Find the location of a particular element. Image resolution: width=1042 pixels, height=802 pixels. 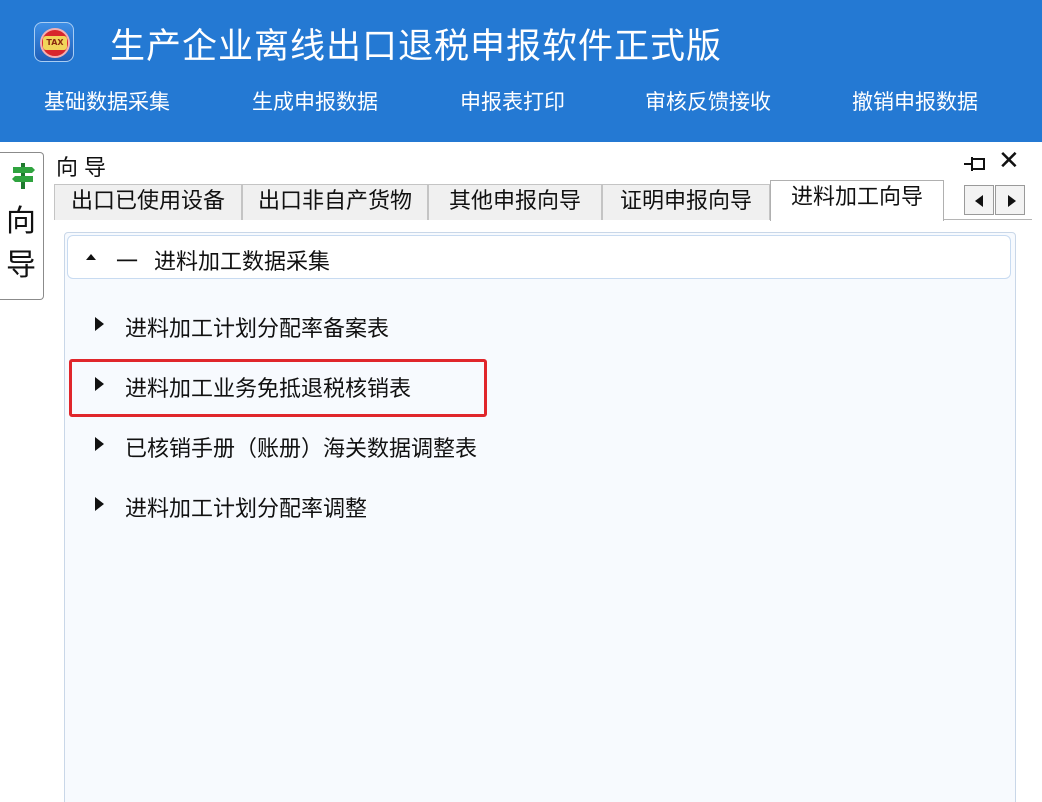

app-title: 生产企业离线出口退税申报软件正式版 is located at coordinates (416, 47).